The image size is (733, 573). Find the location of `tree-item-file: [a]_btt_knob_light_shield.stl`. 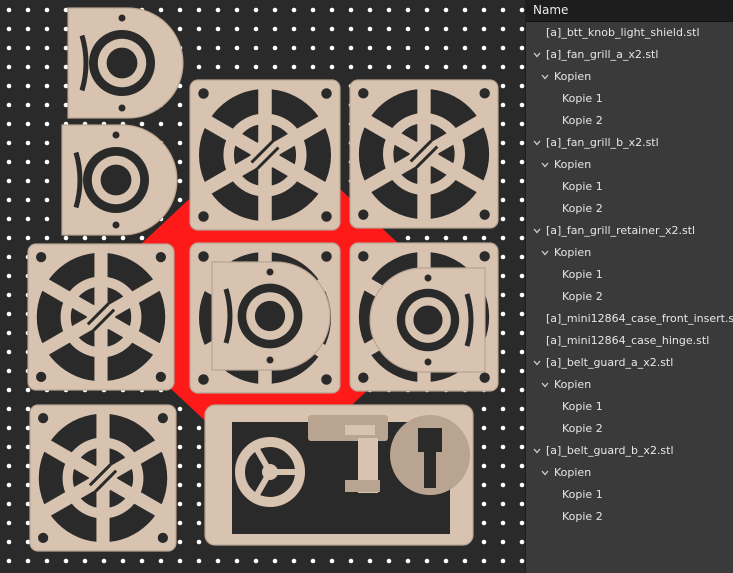

tree-item-file: [a]_btt_knob_light_shield.stl is located at coordinates (629, 33).